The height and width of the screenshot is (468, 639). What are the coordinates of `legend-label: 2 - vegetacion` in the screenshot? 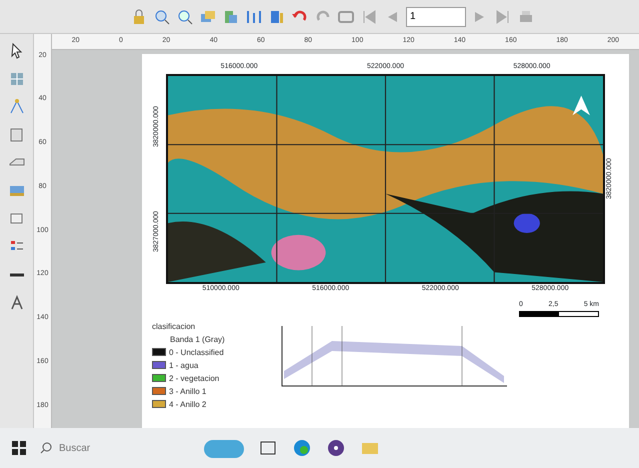 It's located at (194, 378).